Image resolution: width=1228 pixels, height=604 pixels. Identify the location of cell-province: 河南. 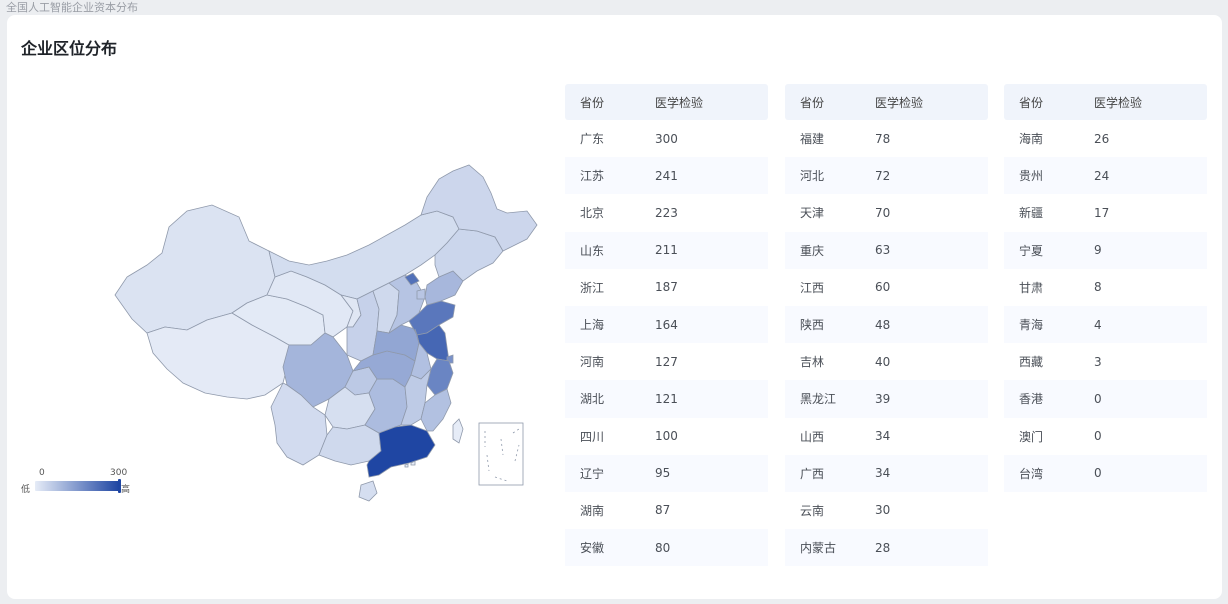
(592, 362).